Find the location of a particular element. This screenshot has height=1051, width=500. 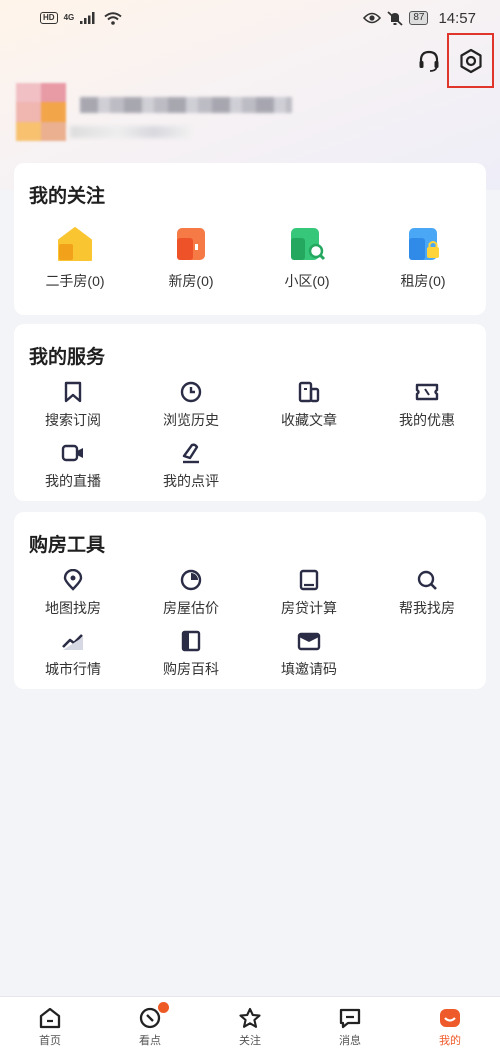

service-label: 我的优惠 is located at coordinates (427, 420).